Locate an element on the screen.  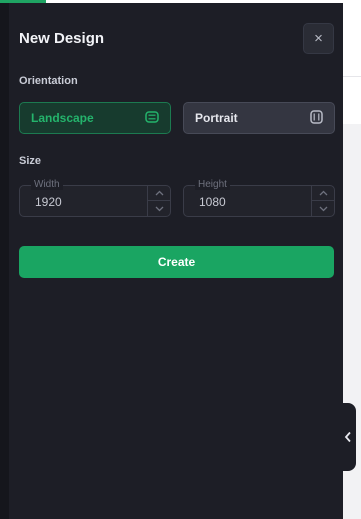
height-decrement-button is located at coordinates (323, 208).